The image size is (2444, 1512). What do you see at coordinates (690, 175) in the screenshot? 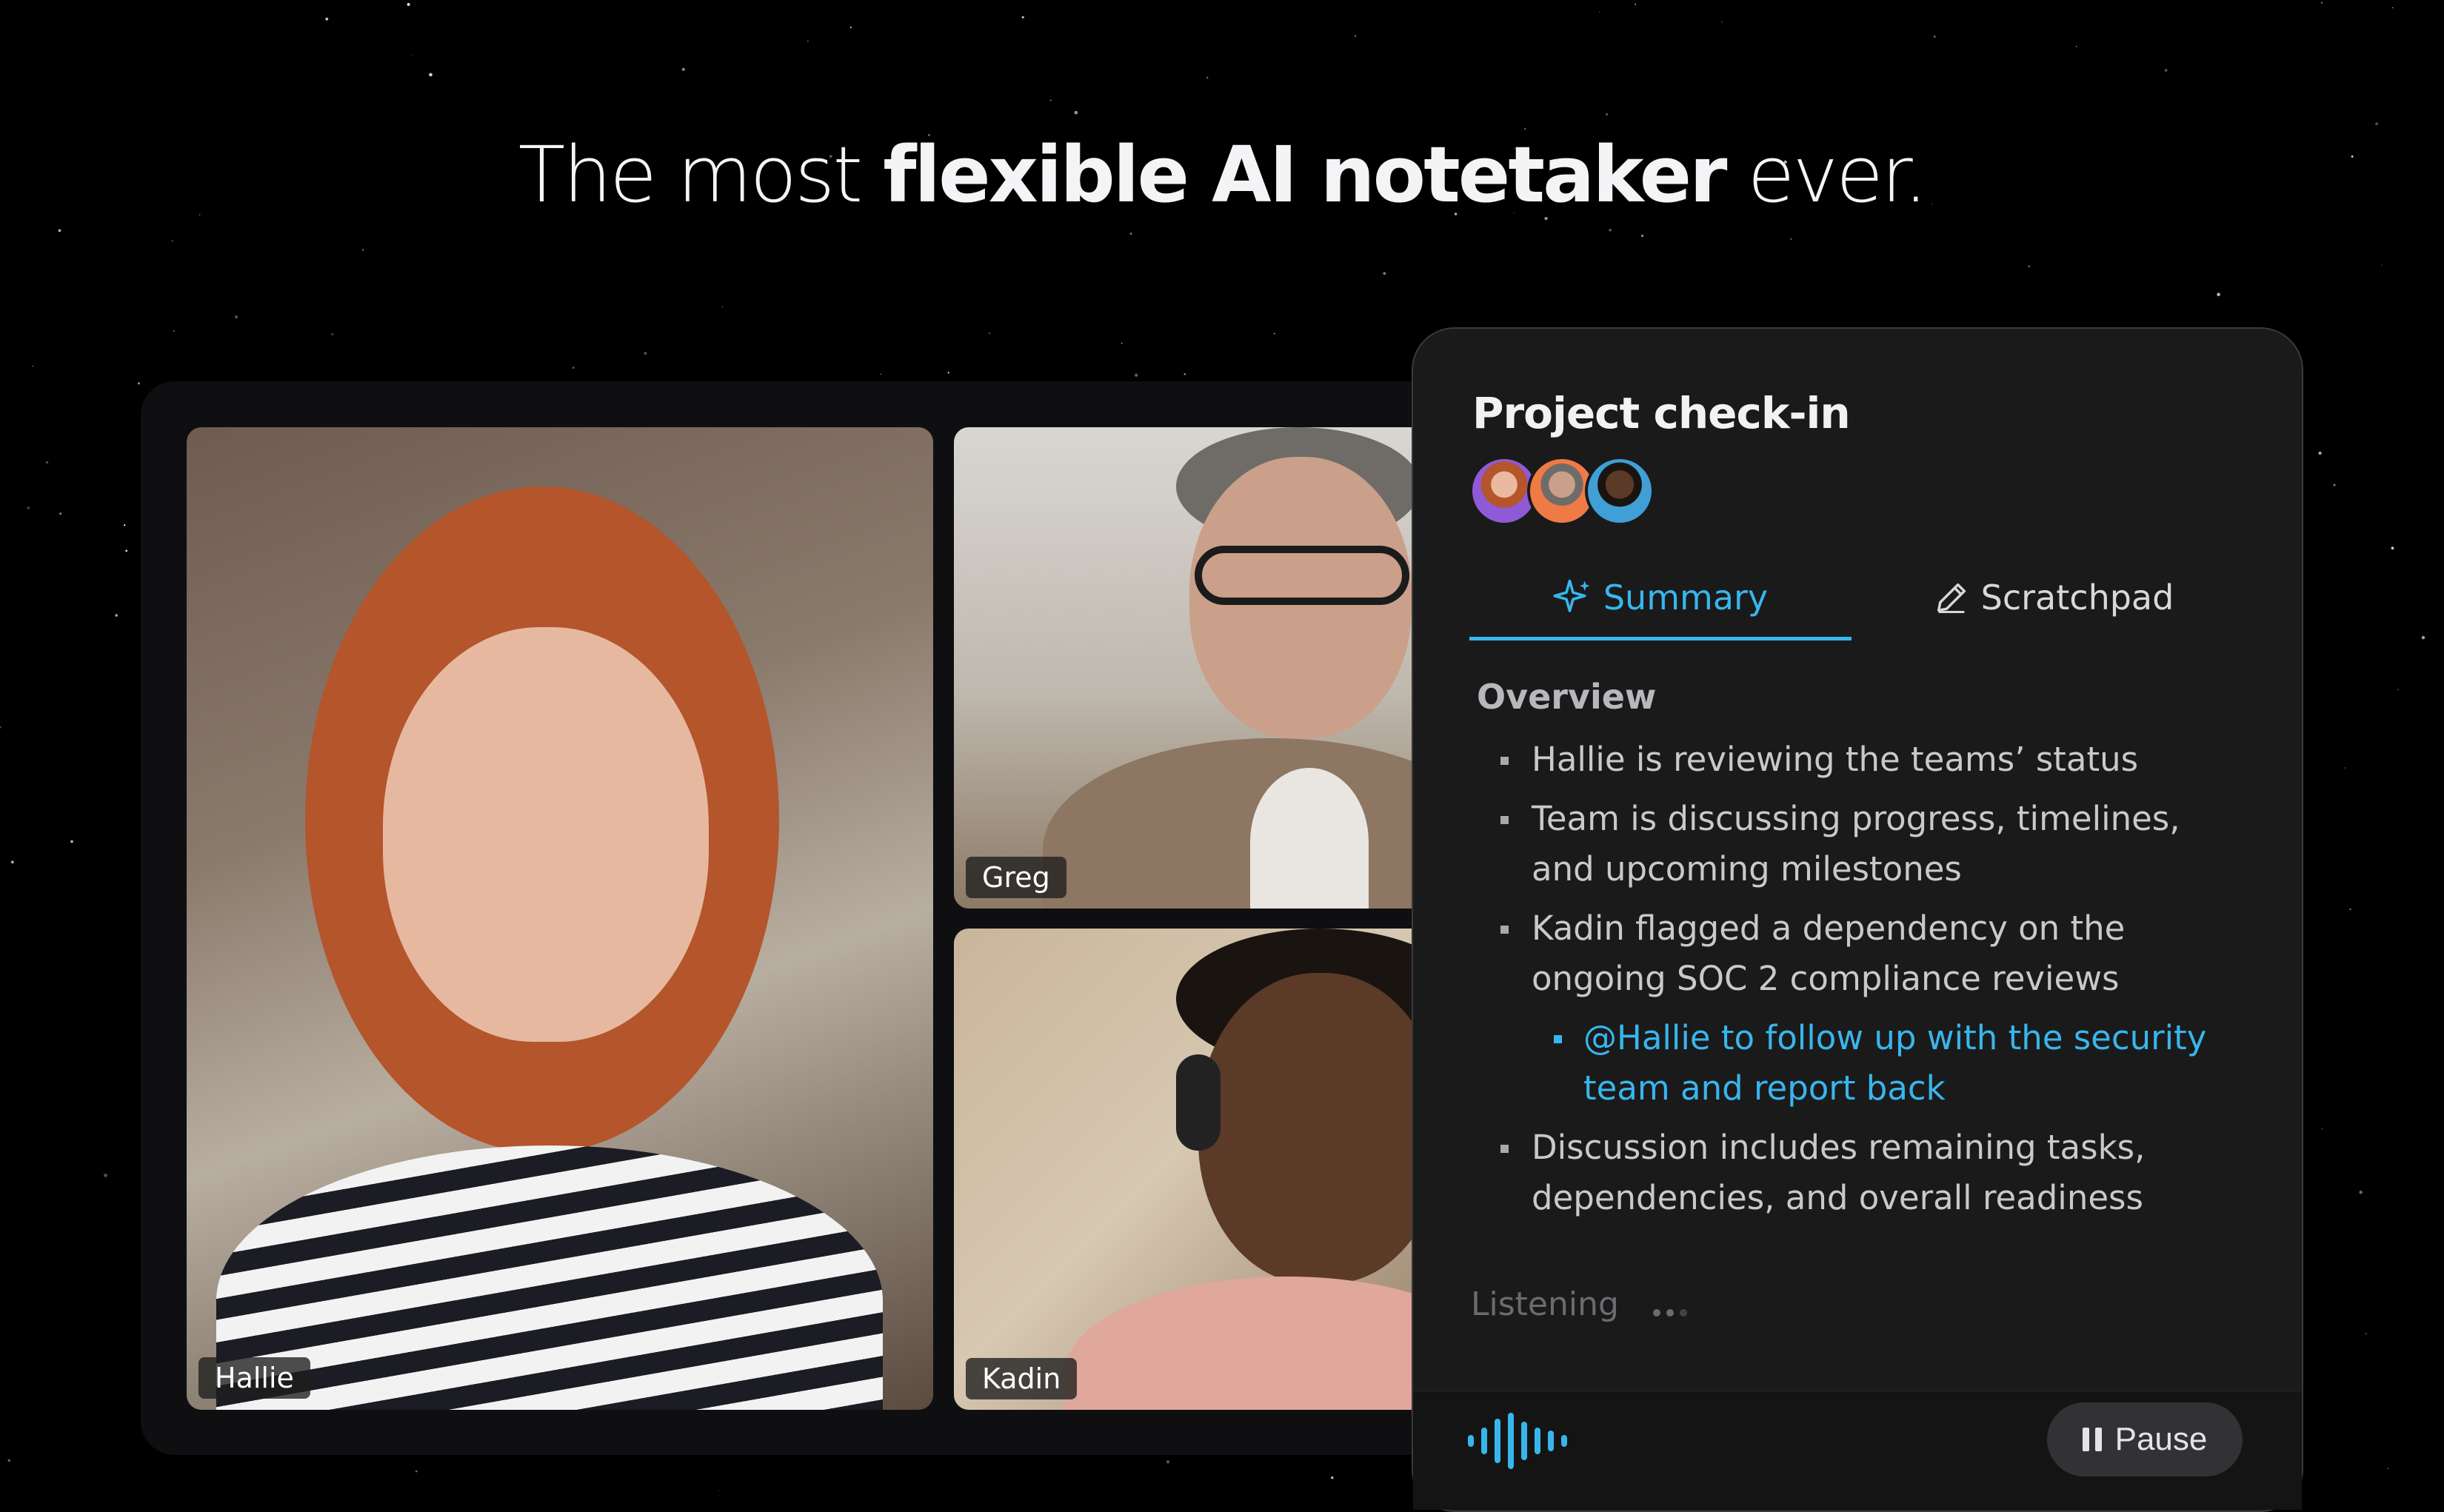
I see `headline-prefix: The most` at bounding box center [690, 175].